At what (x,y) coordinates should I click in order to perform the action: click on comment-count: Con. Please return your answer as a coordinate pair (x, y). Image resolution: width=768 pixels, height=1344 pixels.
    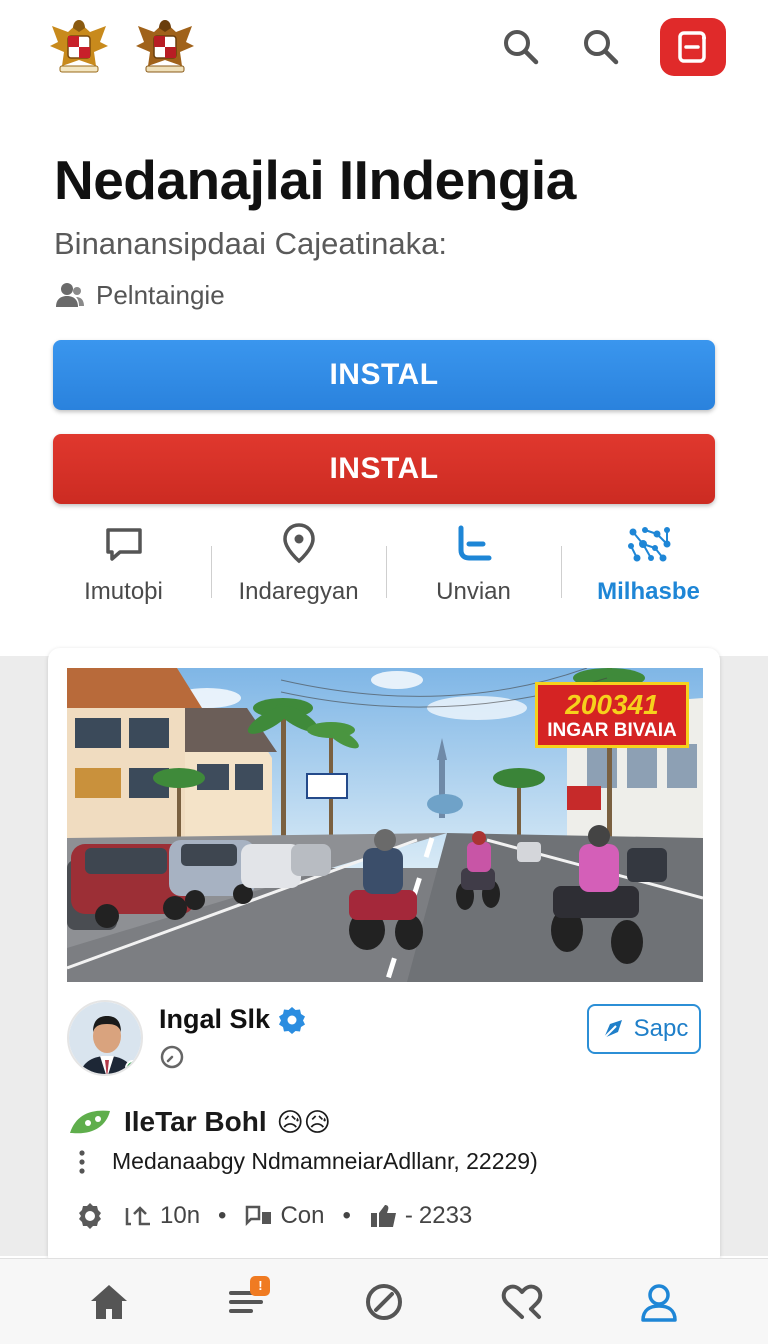
    Looking at the image, I should click on (302, 1215).